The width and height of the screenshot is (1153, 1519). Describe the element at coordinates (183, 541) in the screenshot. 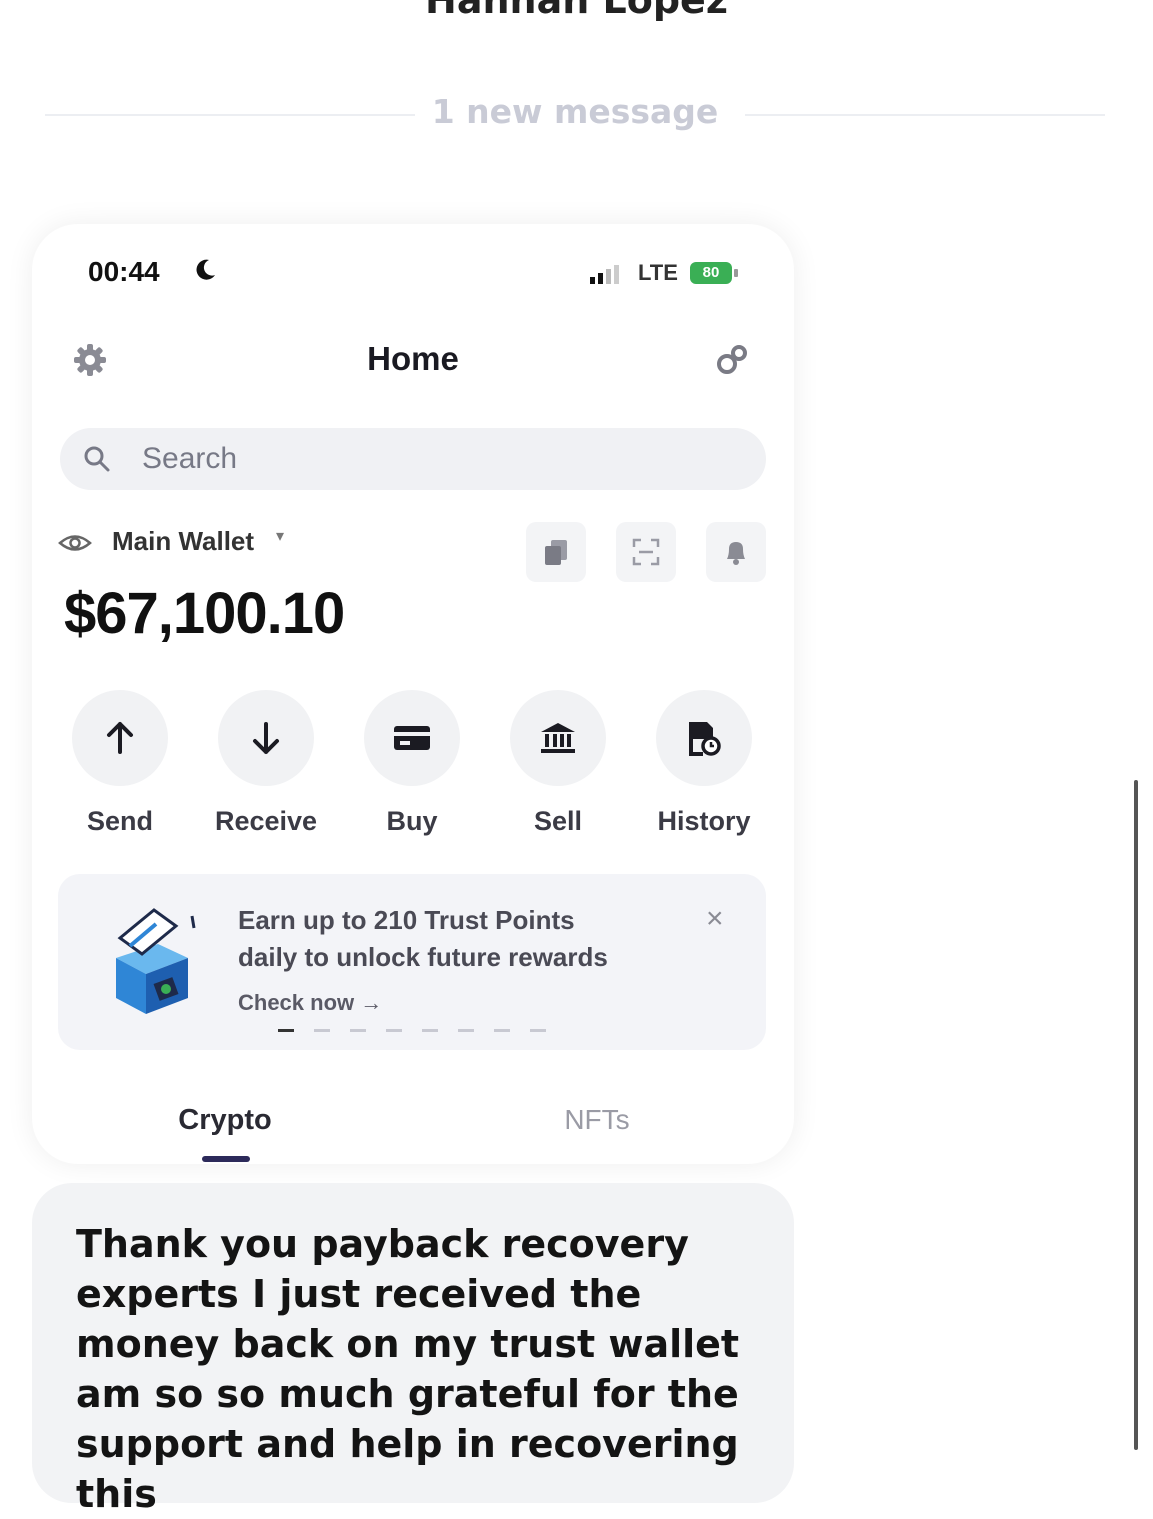

I see `wallet-selector: Main Wallet` at that location.